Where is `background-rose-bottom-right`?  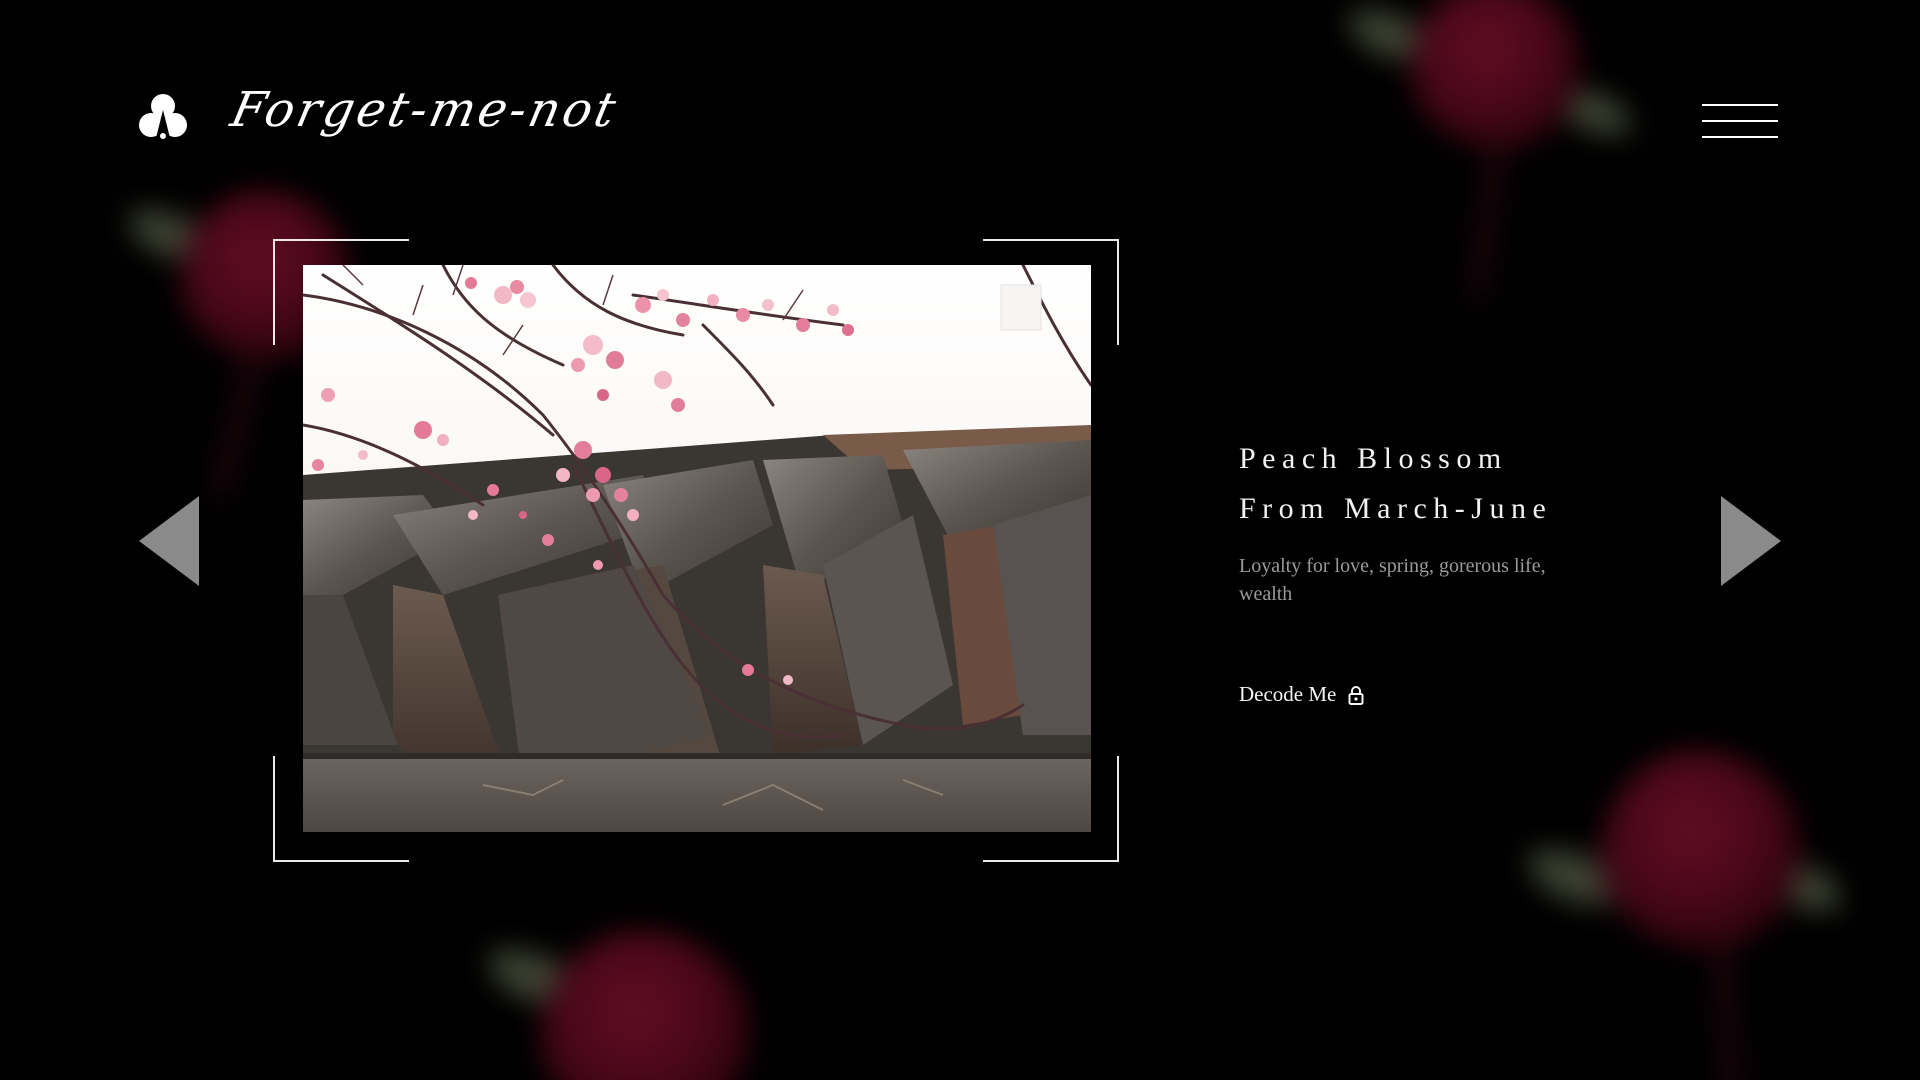 background-rose-bottom-right is located at coordinates (1690, 905).